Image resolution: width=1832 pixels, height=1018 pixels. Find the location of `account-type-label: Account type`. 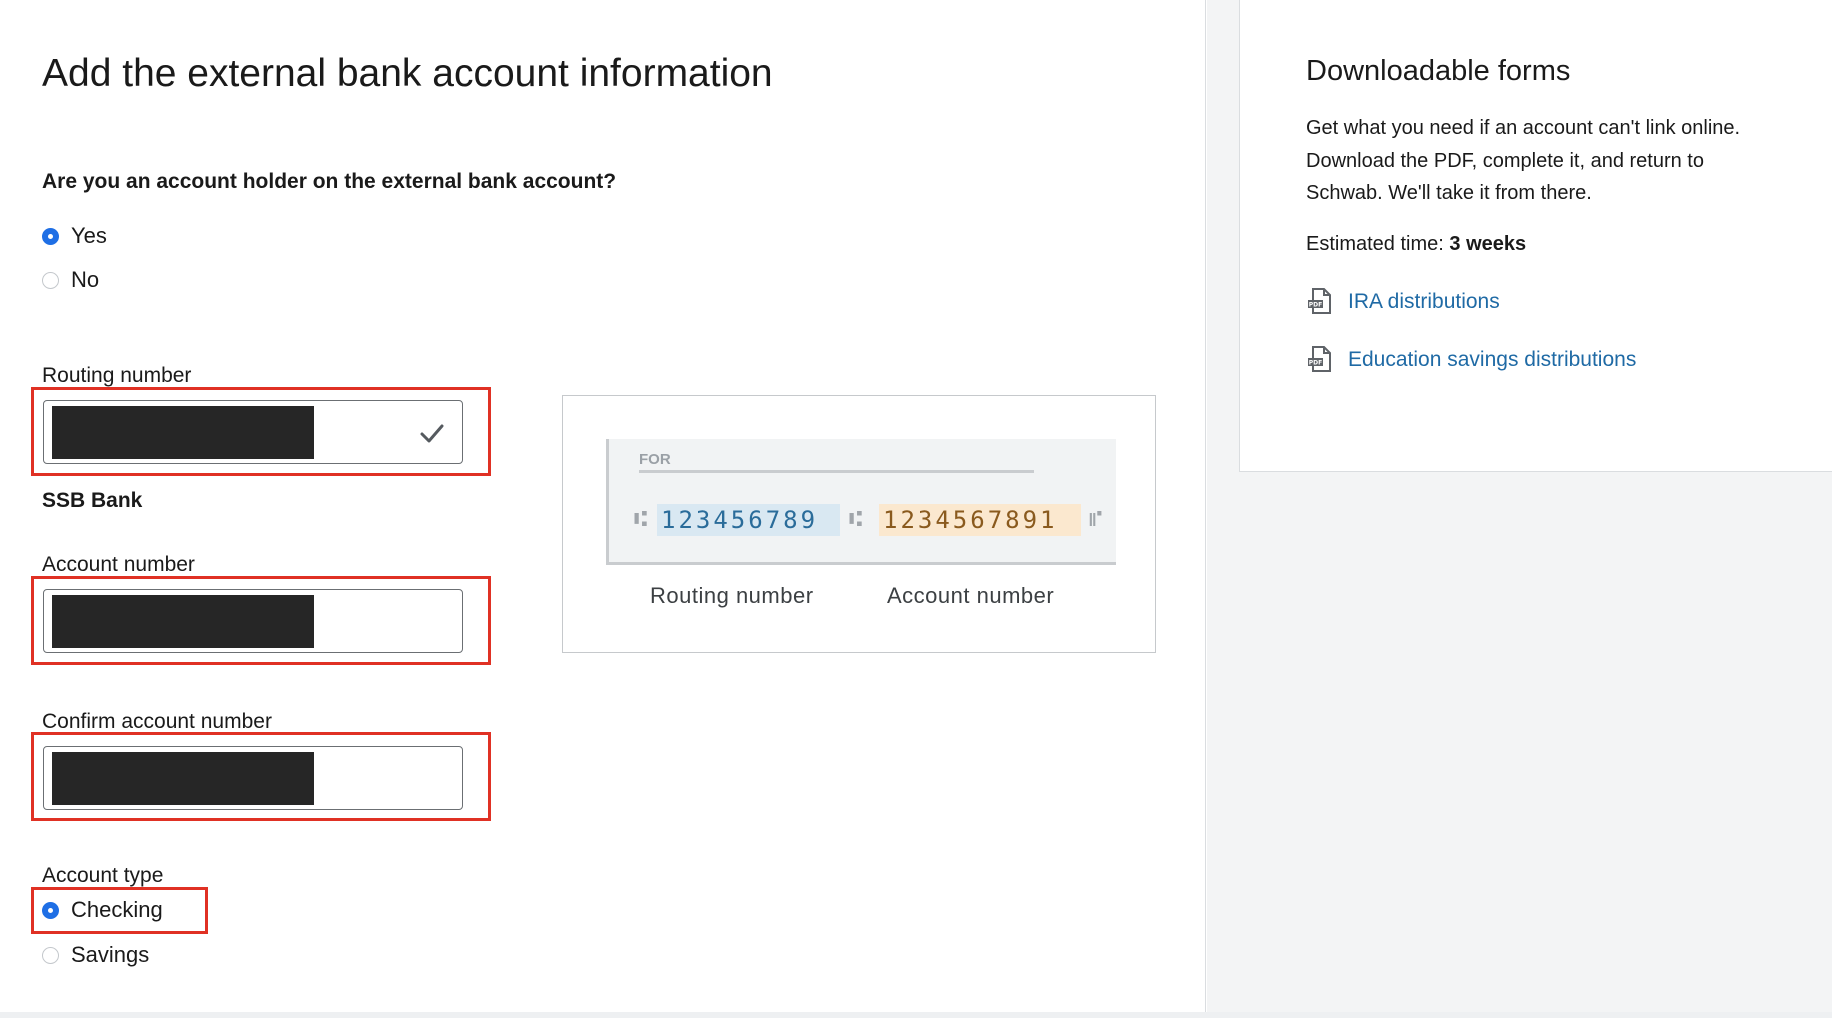

account-type-label: Account type is located at coordinates (103, 875).